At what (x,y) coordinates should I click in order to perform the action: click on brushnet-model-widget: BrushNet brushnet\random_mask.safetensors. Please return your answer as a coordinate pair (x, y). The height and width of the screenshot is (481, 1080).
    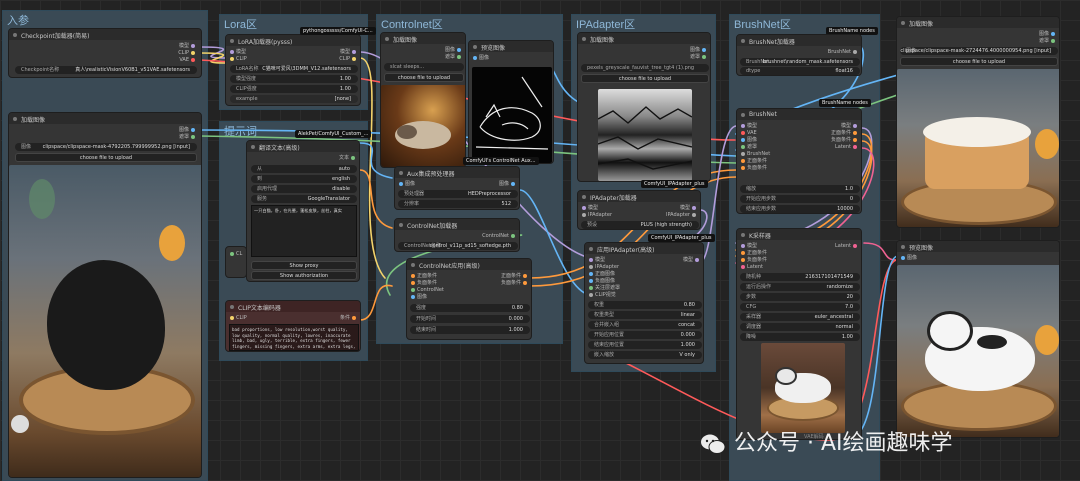
    Looking at the image, I should click on (800, 62).